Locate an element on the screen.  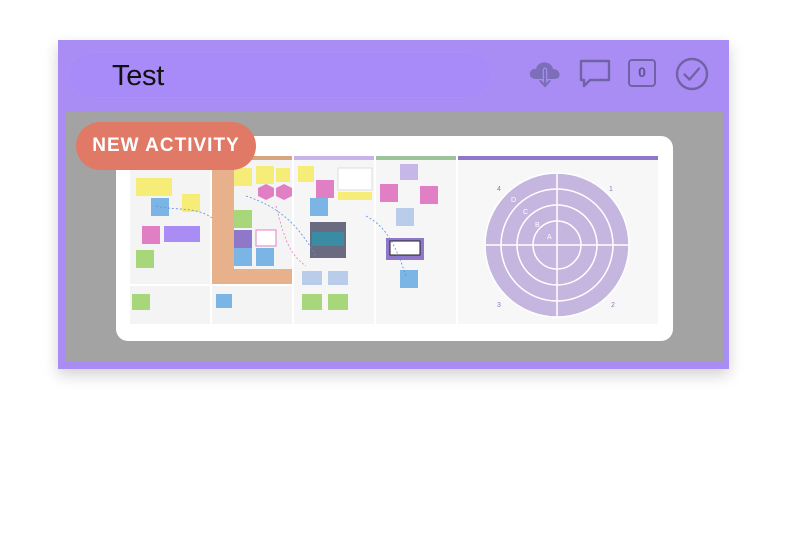
text-card is located at coordinates (355, 179).